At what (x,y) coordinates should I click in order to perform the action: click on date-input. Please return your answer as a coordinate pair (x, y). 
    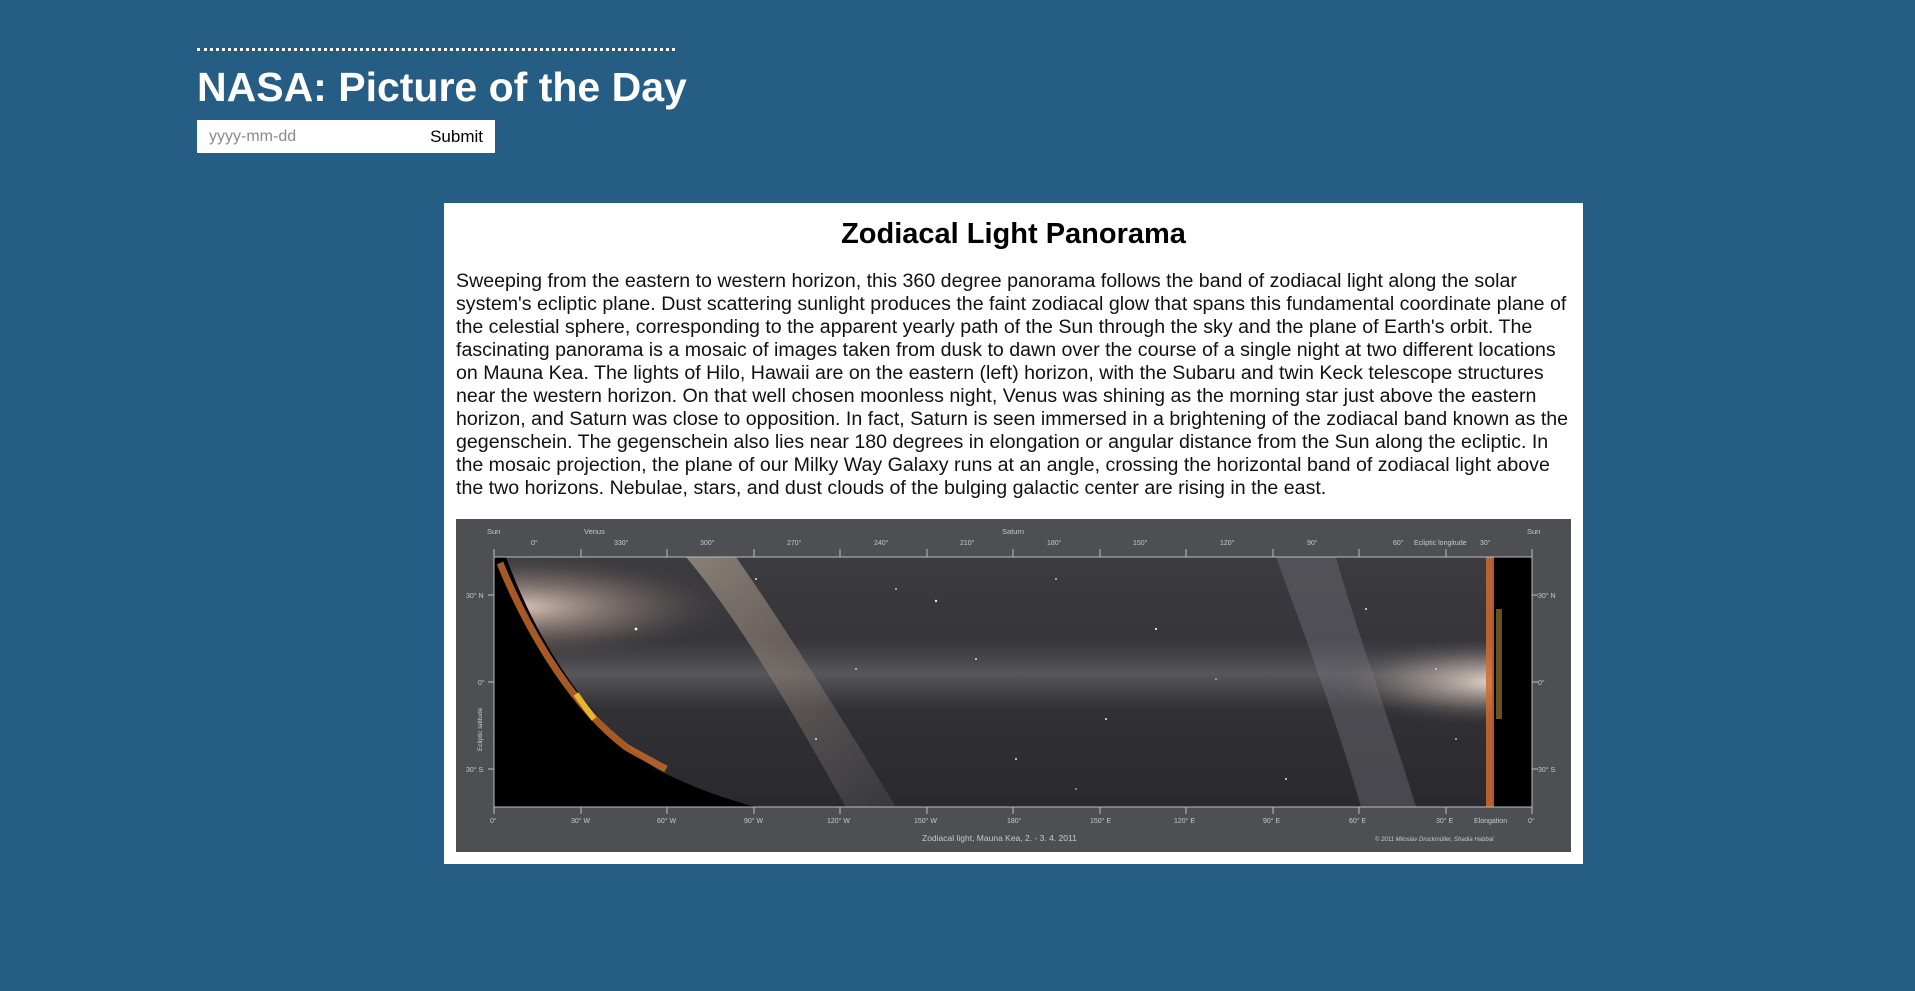
    Looking at the image, I should click on (299, 136).